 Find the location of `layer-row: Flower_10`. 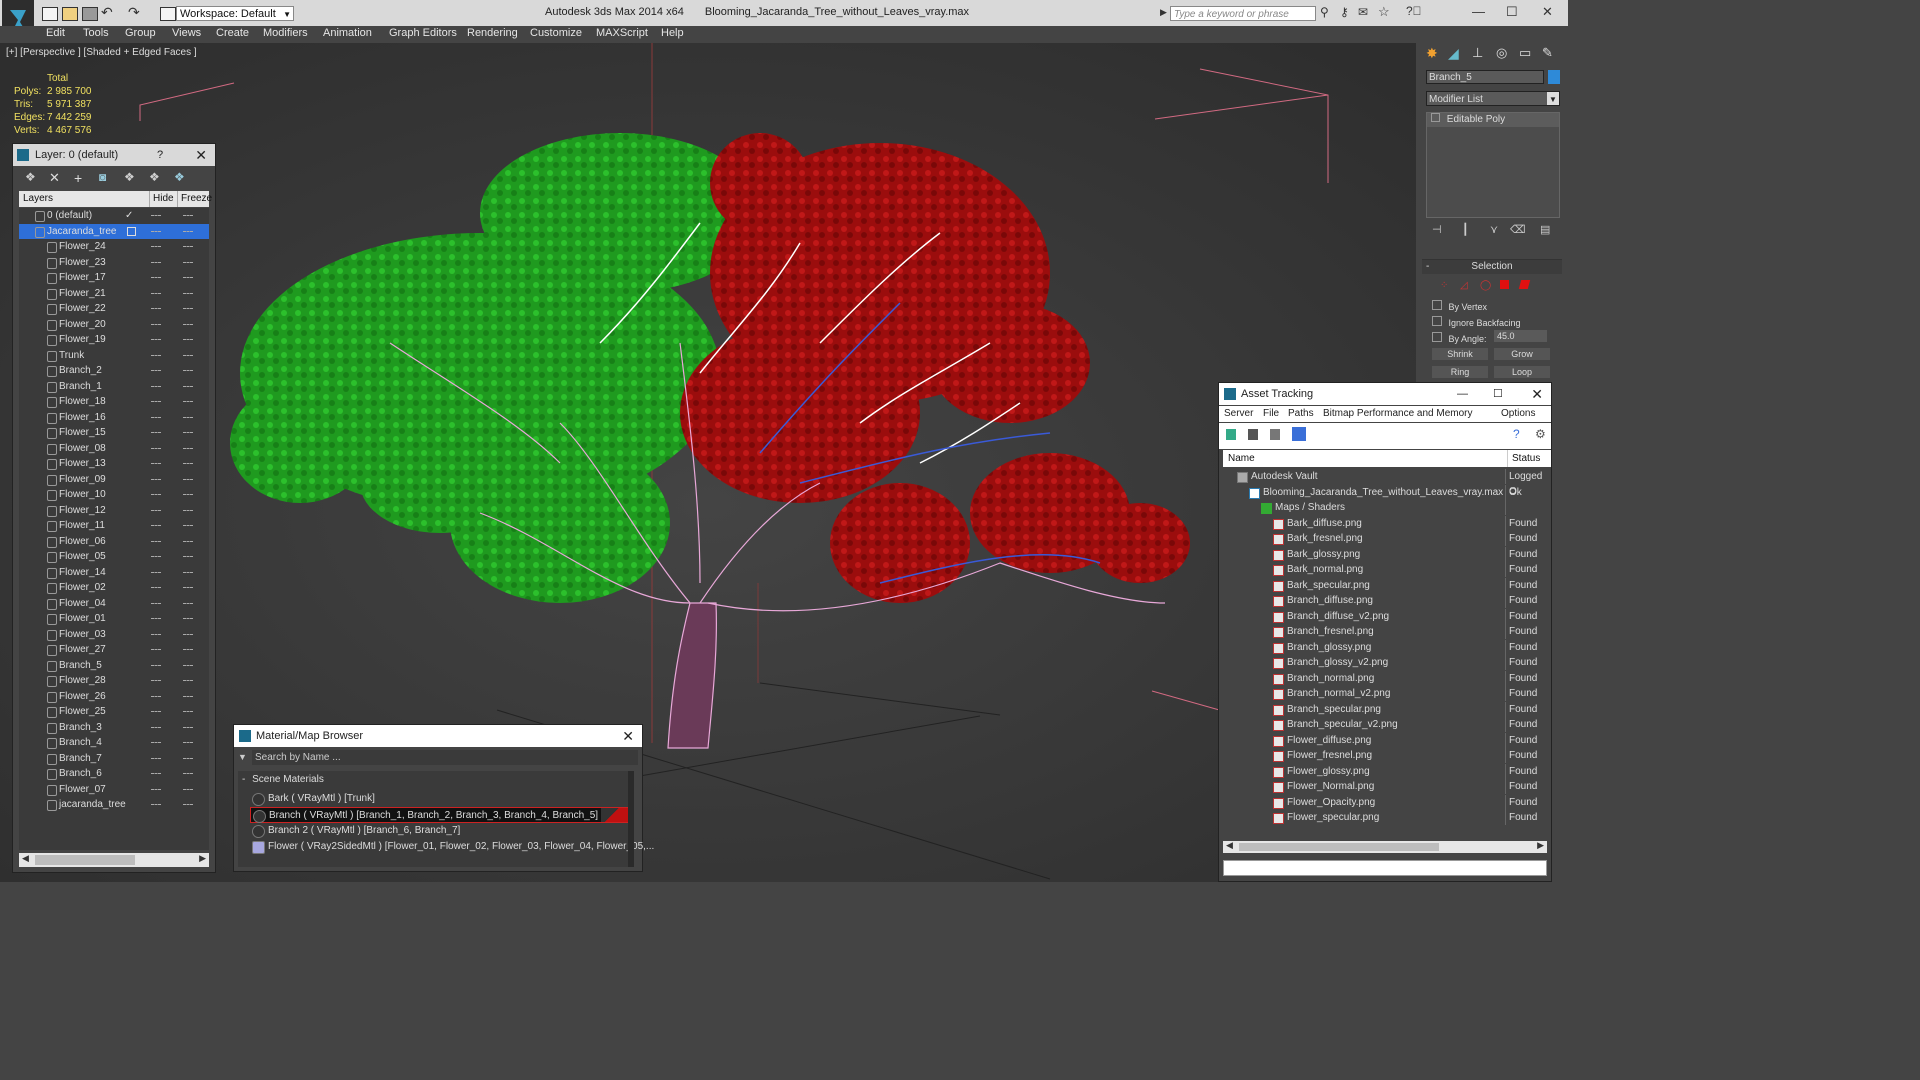

layer-row: Flower_10 is located at coordinates (114, 495).